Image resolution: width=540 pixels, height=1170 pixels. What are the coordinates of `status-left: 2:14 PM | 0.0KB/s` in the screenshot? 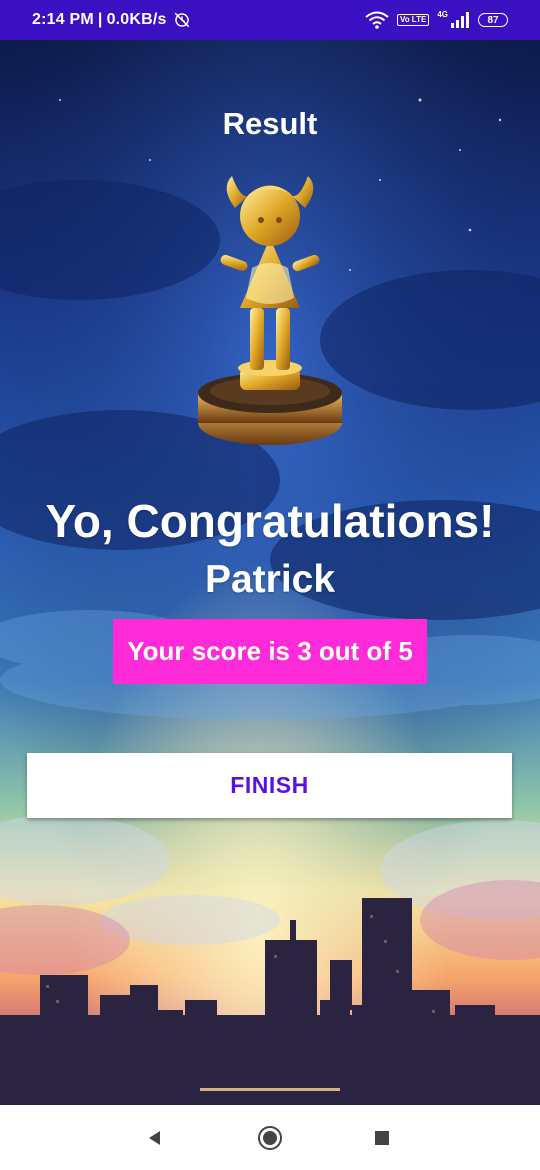 It's located at (111, 20).